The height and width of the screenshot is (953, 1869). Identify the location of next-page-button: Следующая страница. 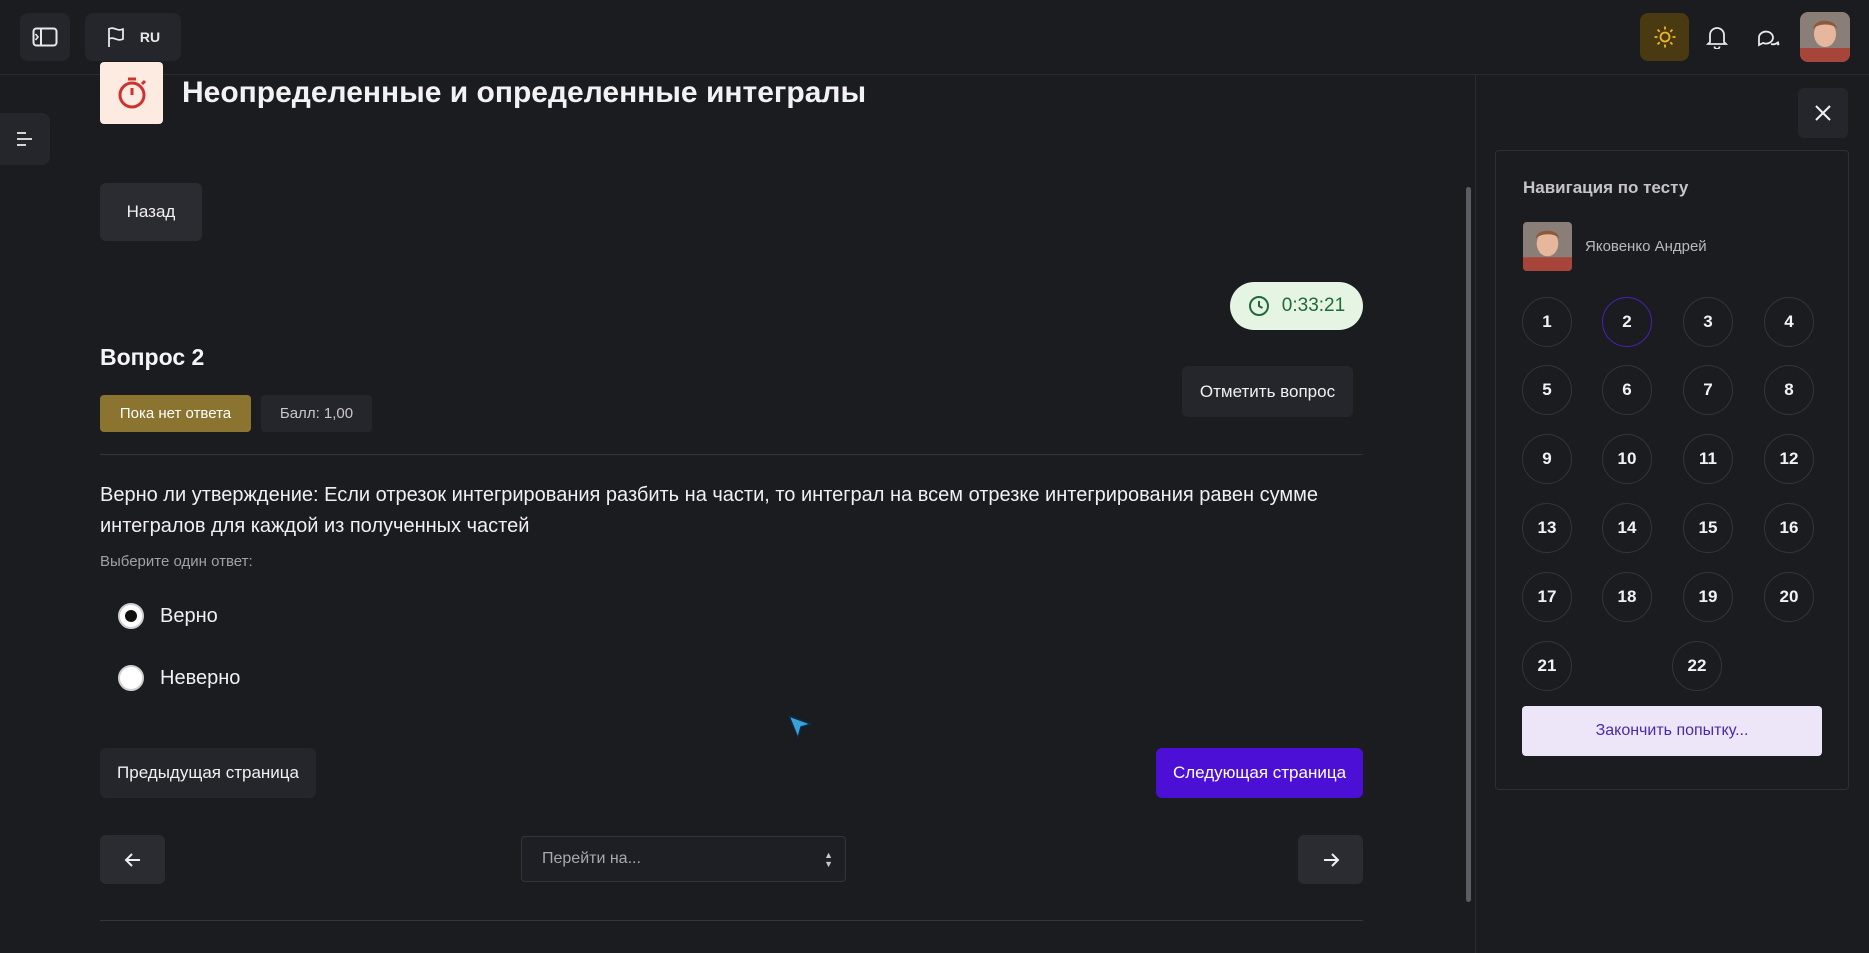
(1259, 773).